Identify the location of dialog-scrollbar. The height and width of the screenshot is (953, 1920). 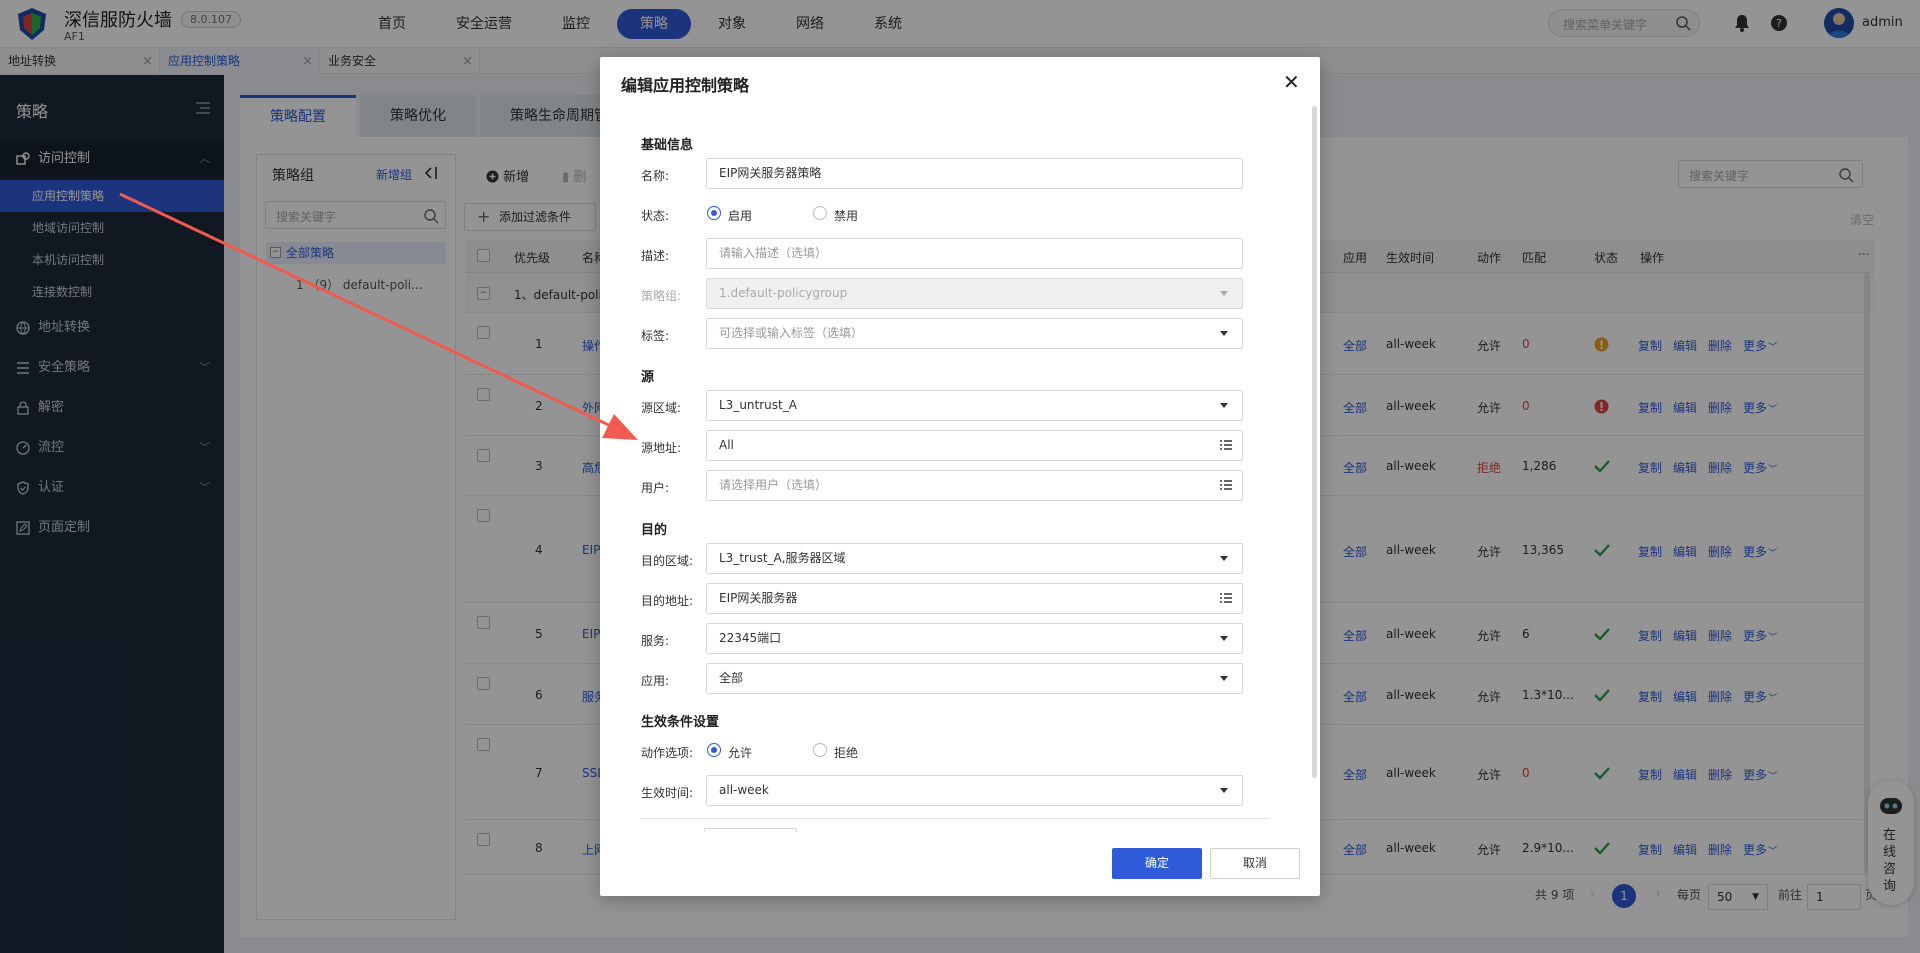
(1314, 442).